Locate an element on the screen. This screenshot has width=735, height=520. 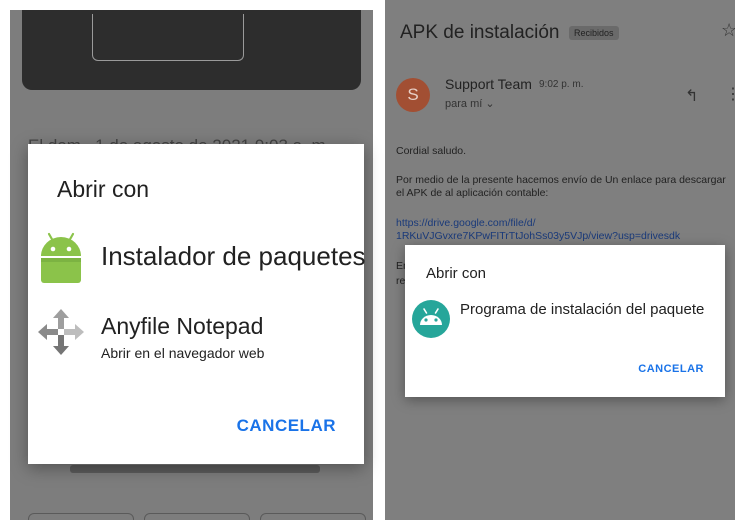
dark-card is located at coordinates (191, 50).